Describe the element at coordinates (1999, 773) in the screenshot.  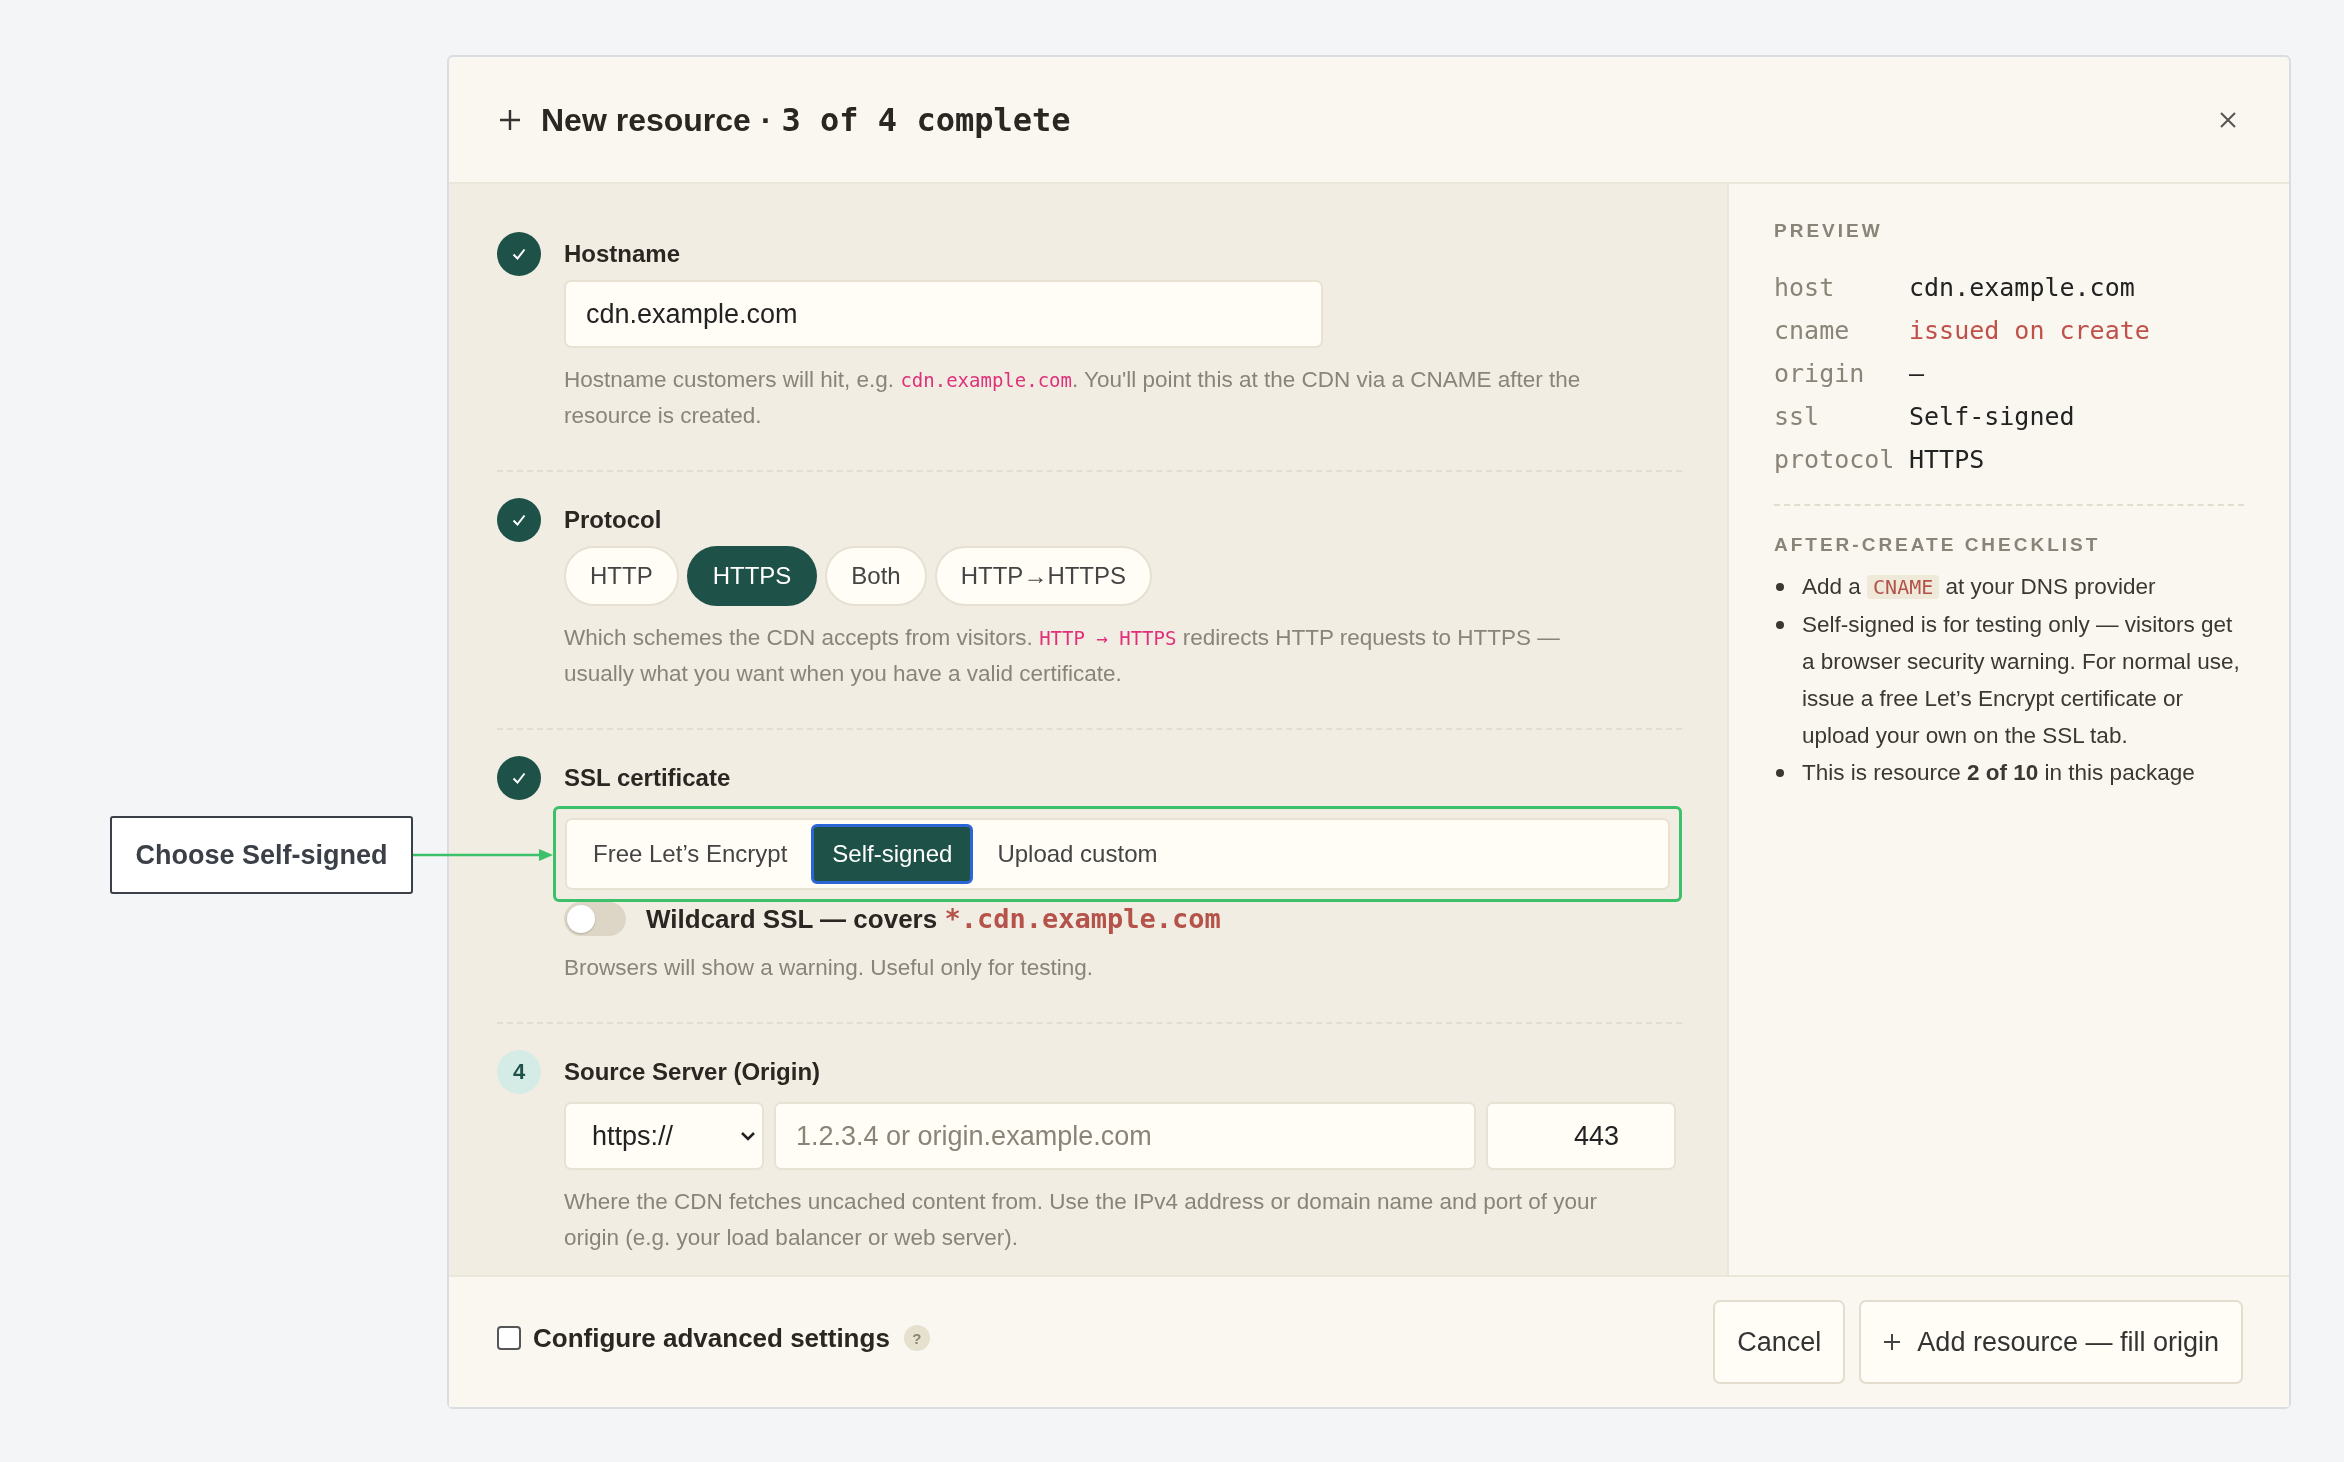
I see `checklist-item: This is resource 2 of 10 in this package` at that location.